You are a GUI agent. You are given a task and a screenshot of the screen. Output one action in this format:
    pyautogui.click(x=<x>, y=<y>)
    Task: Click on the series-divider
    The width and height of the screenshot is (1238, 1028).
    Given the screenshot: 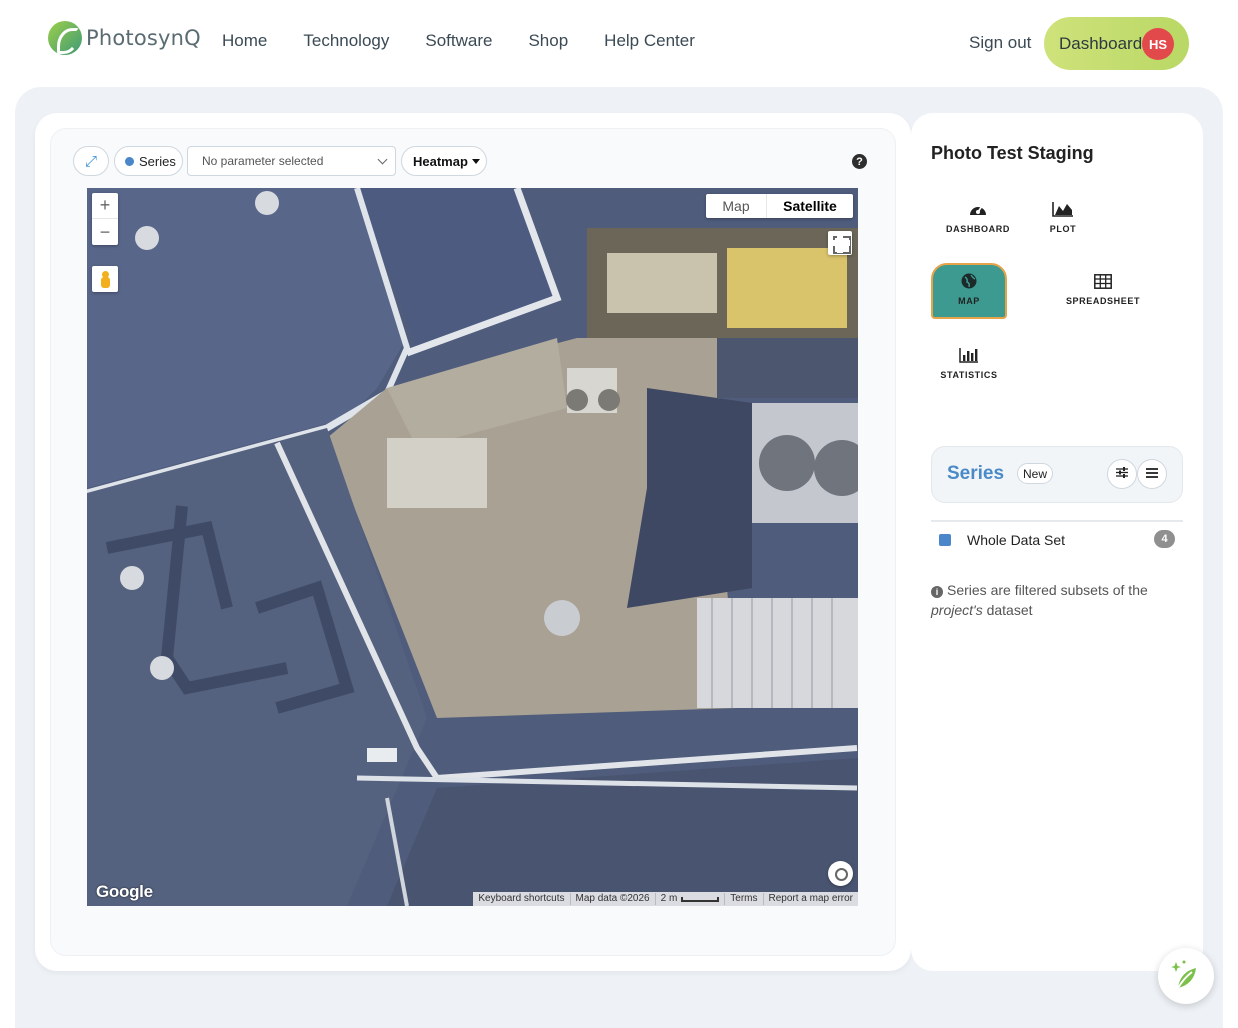 What is the action you would take?
    pyautogui.click(x=1057, y=521)
    